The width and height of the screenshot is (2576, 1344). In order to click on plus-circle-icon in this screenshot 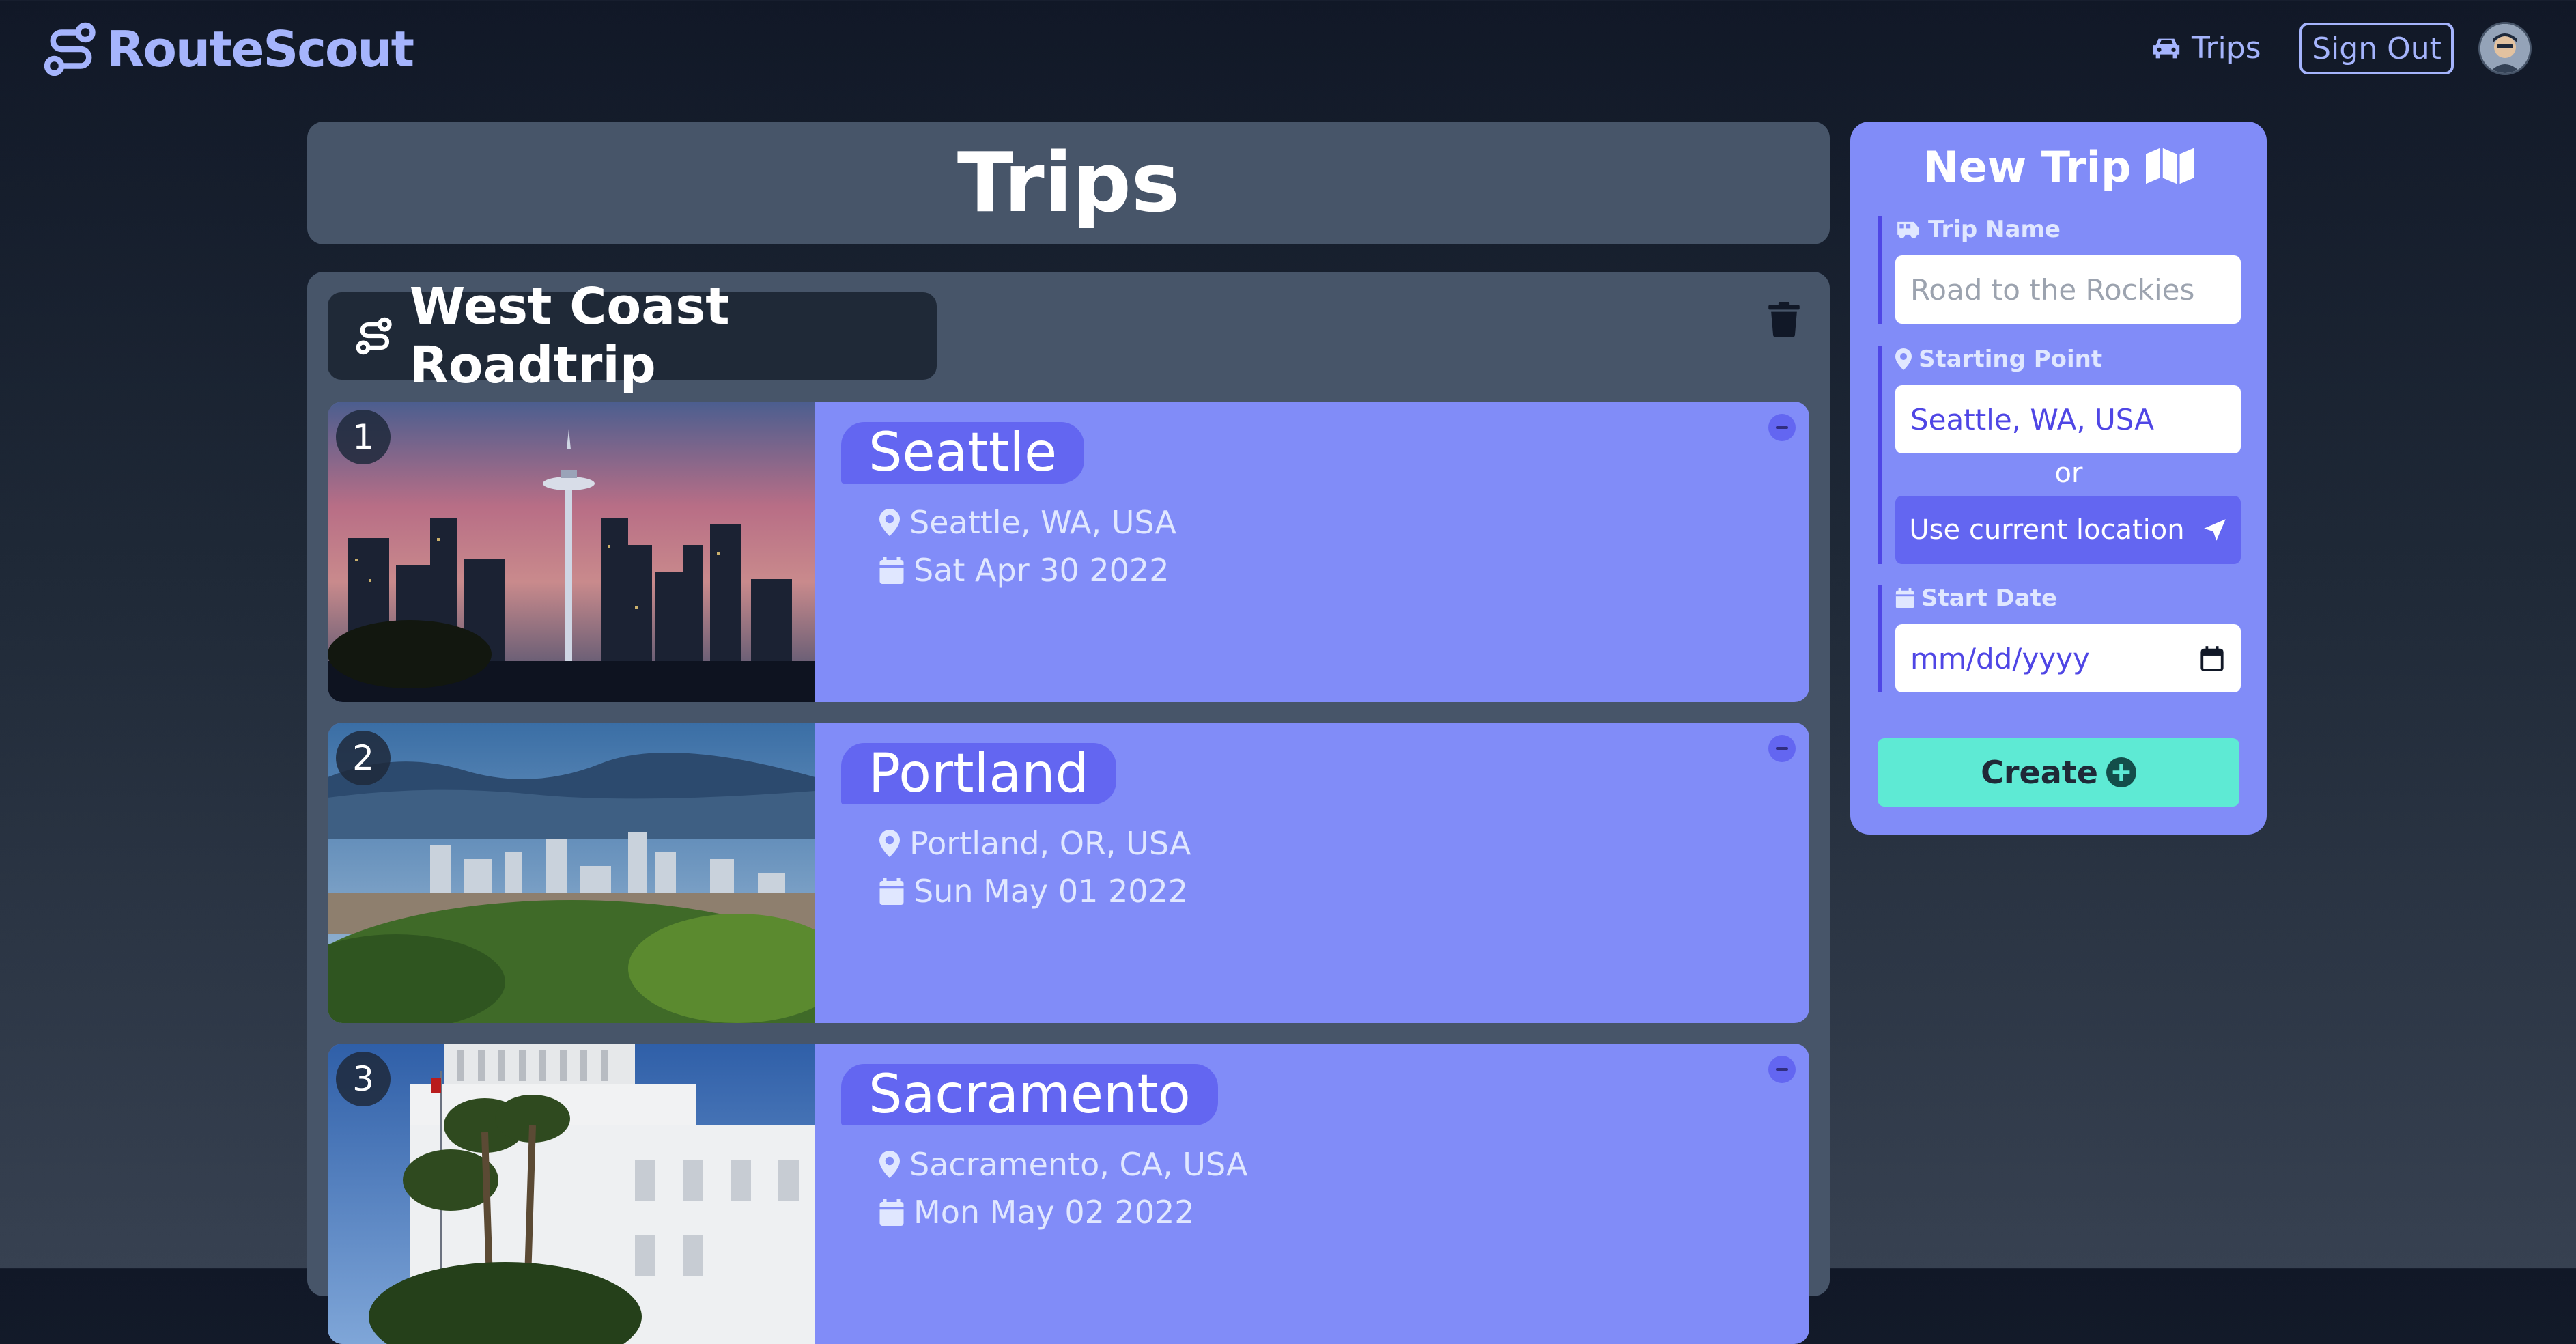, I will do `click(2121, 772)`.